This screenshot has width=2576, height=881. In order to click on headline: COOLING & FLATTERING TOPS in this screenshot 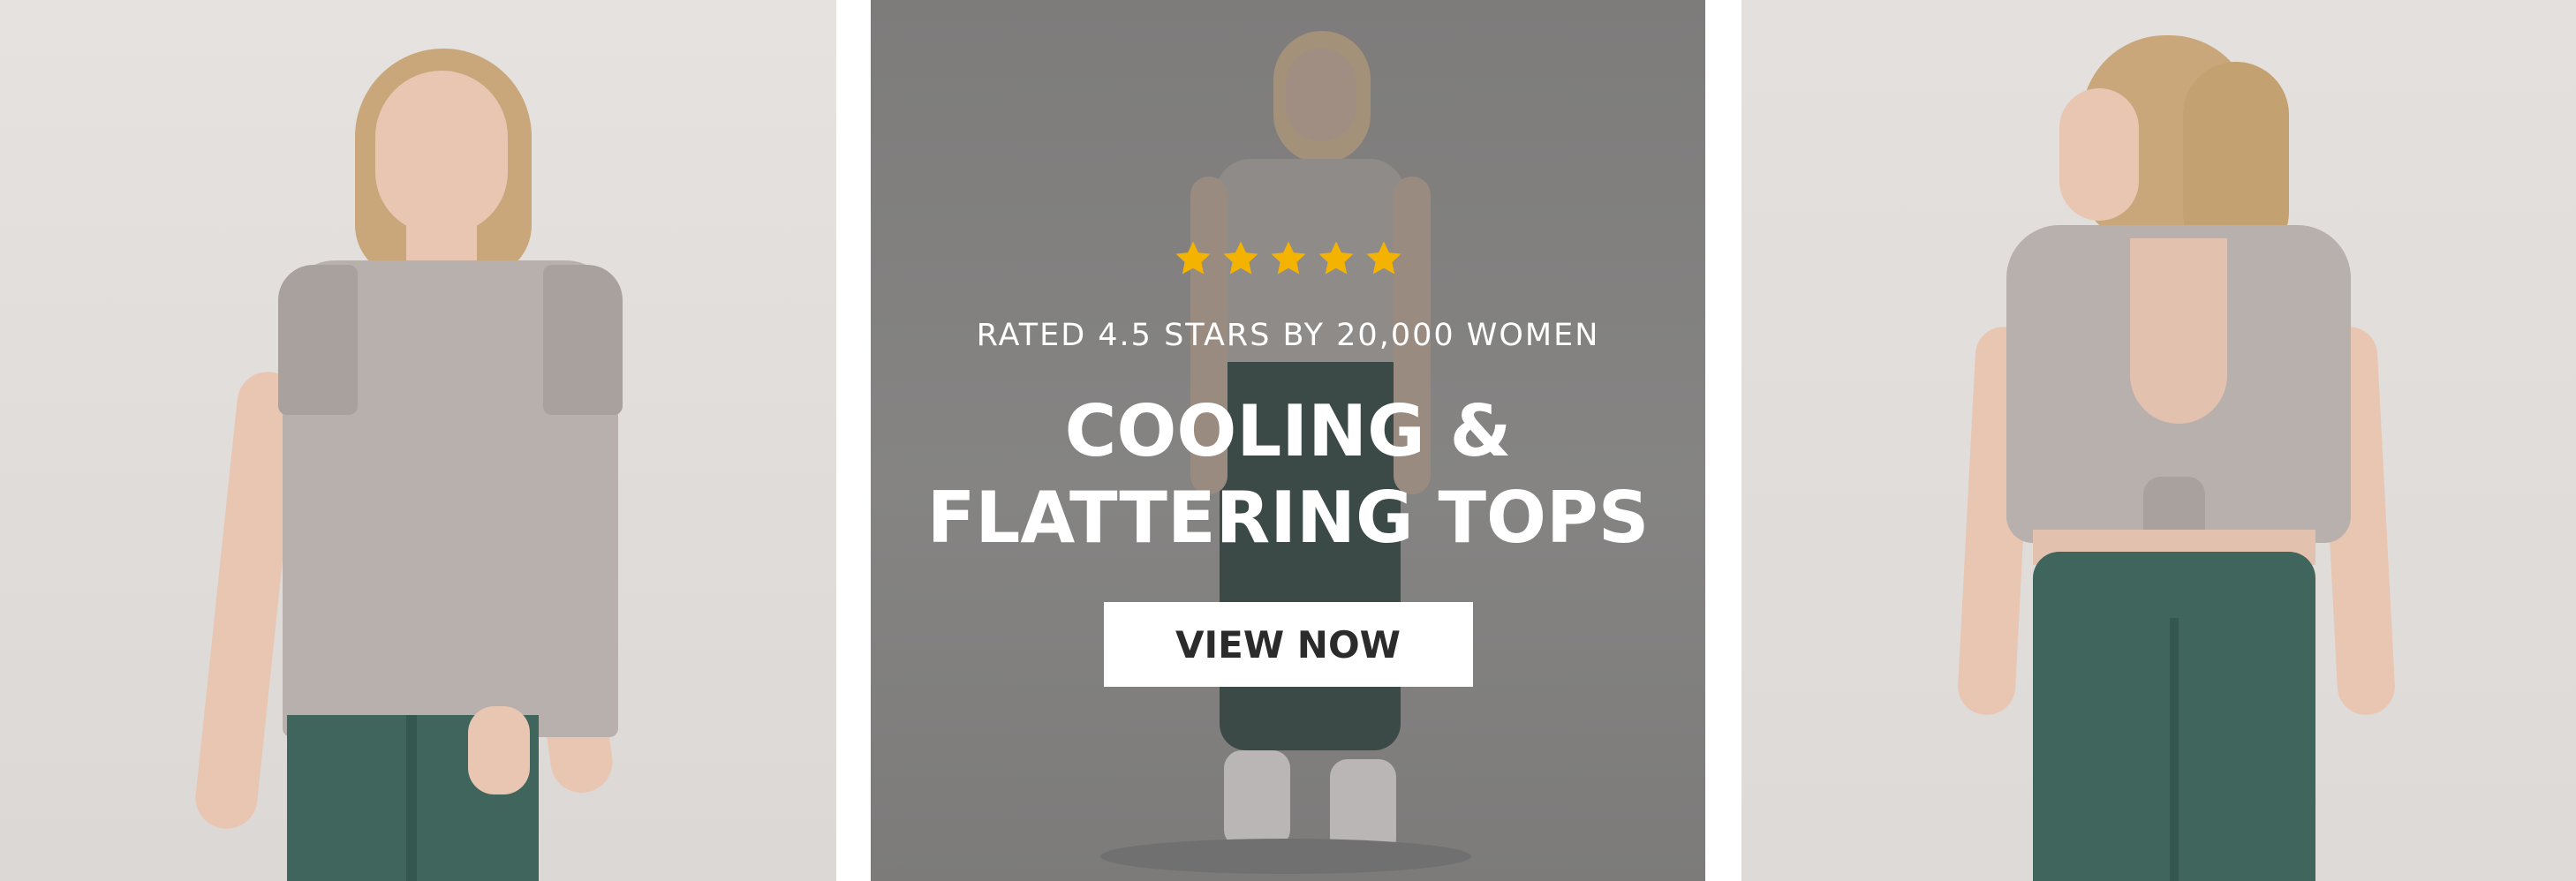, I will do `click(1288, 474)`.